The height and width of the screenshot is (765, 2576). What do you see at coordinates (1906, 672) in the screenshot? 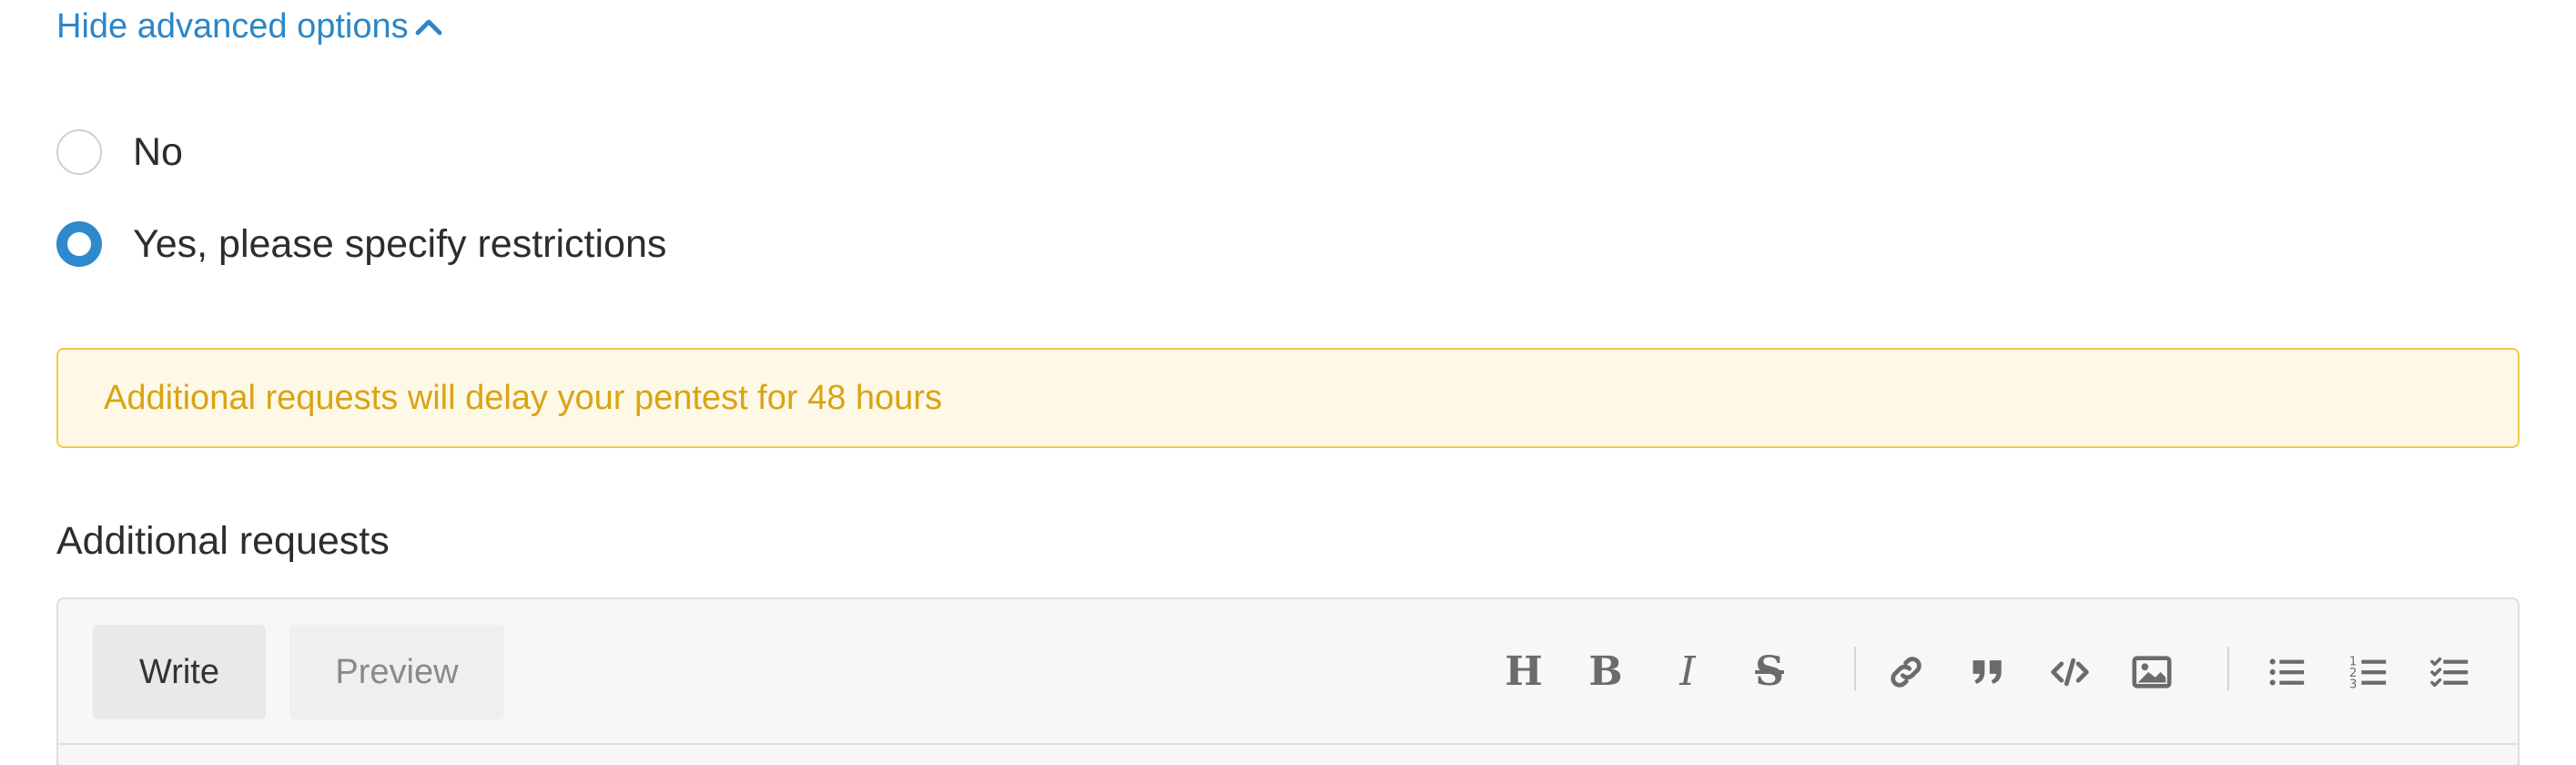
I see `link-icon` at bounding box center [1906, 672].